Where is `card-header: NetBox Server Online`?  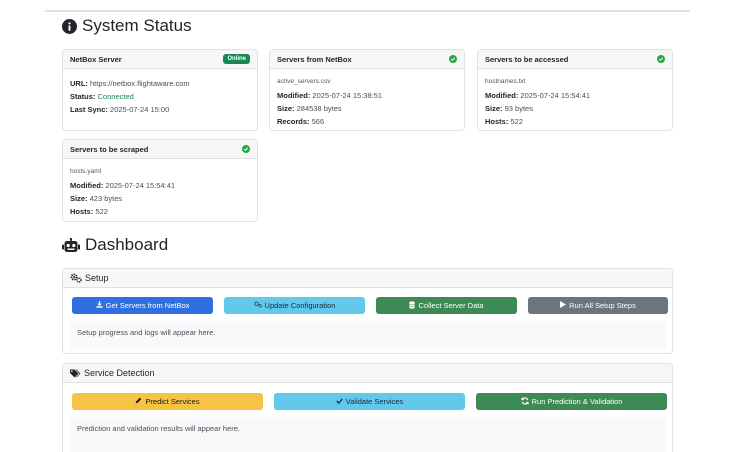
card-header: NetBox Server Online is located at coordinates (160, 59).